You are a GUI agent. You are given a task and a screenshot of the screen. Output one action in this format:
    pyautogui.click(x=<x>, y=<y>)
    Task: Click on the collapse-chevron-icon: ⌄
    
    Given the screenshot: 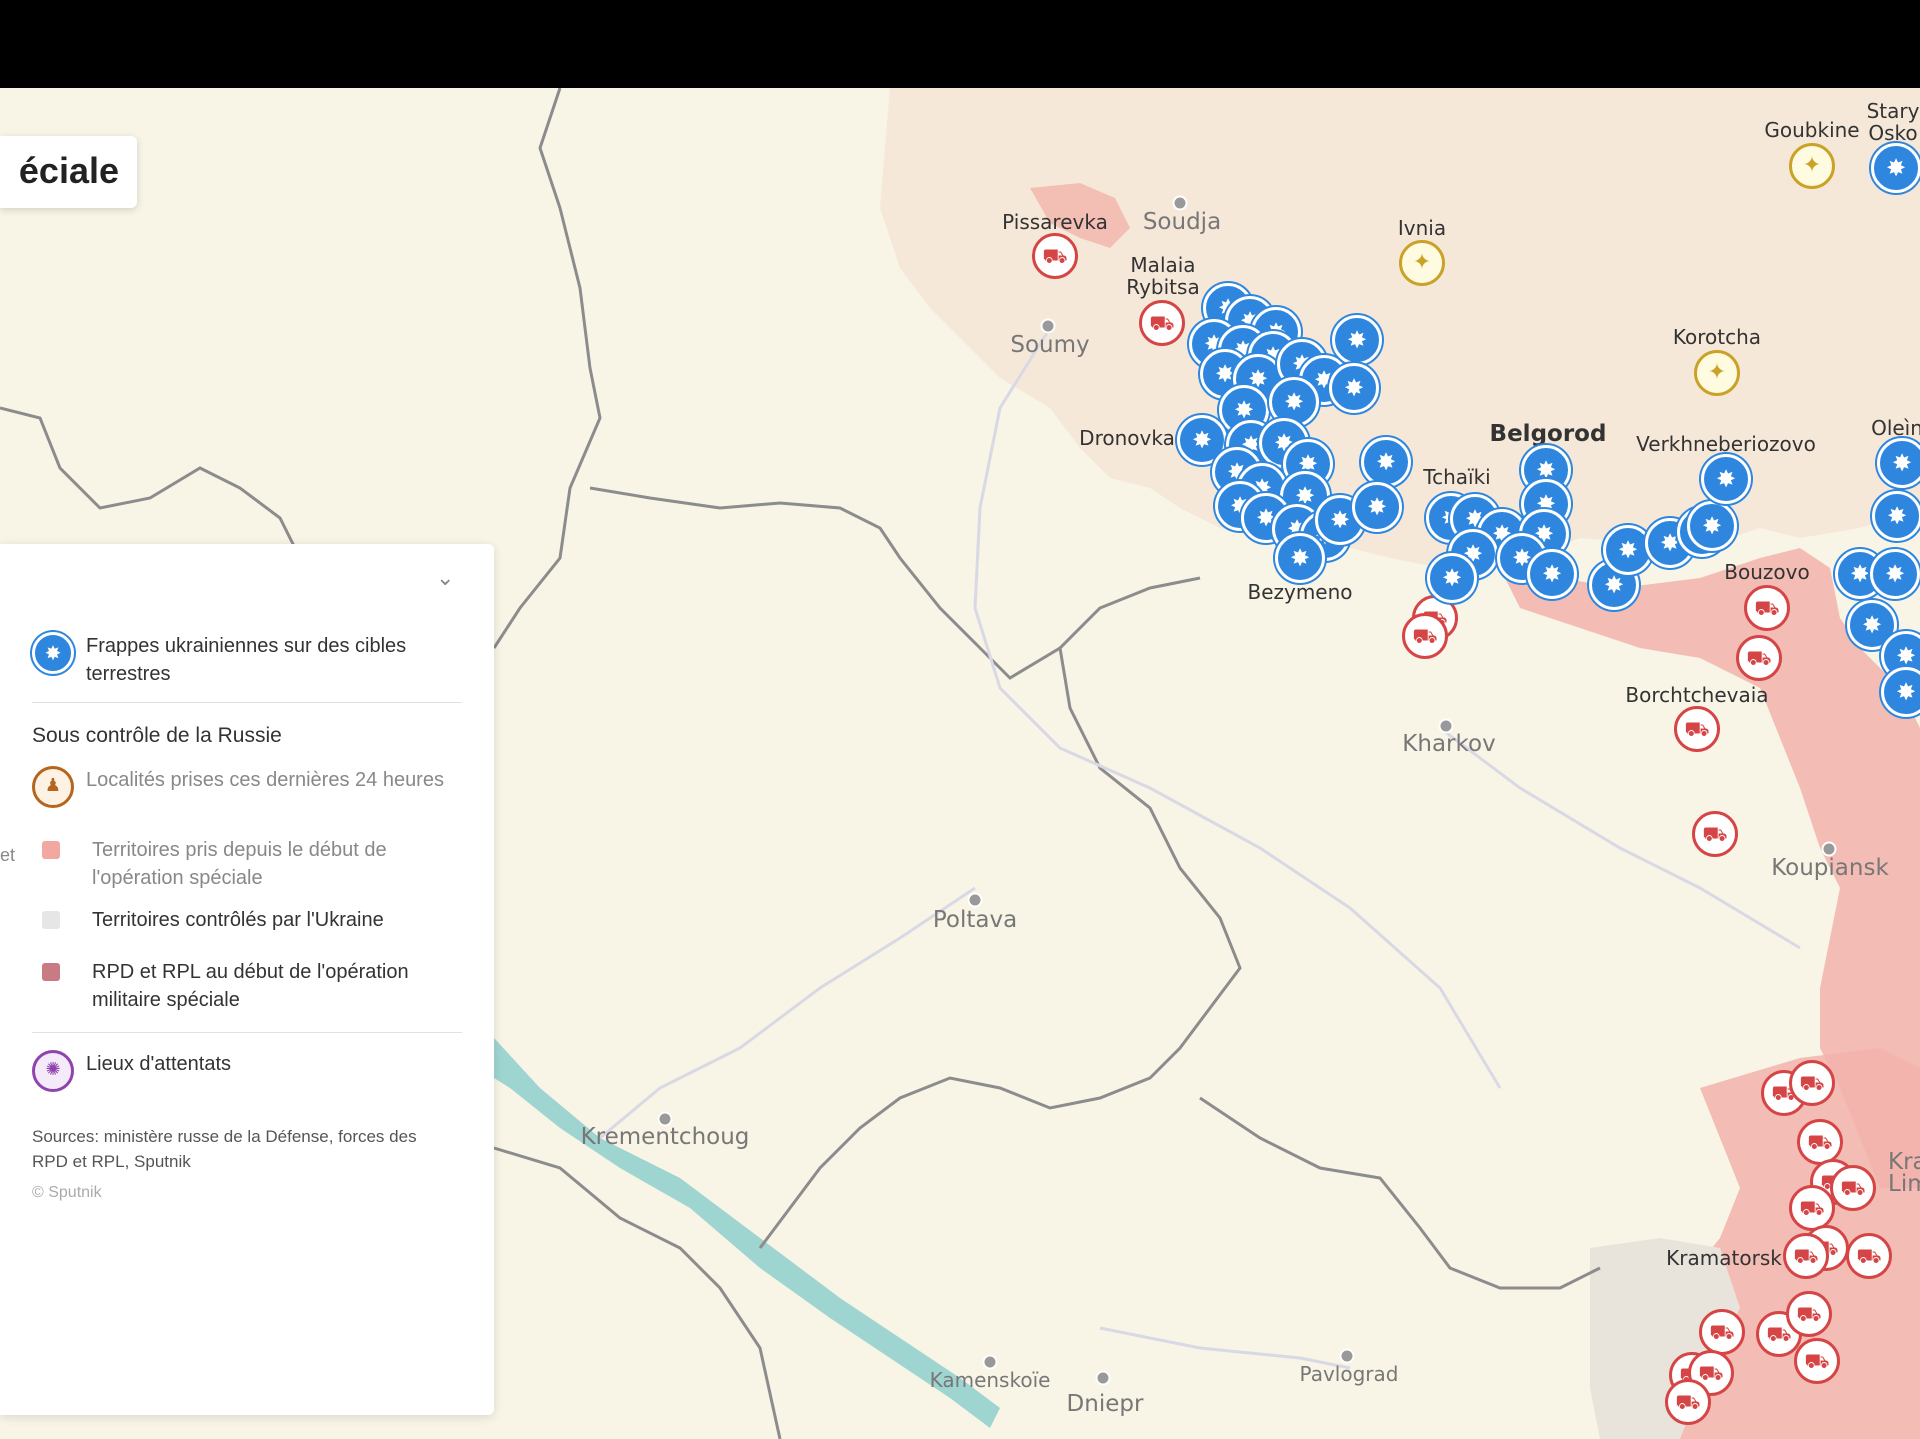 What is the action you would take?
    pyautogui.click(x=445, y=578)
    